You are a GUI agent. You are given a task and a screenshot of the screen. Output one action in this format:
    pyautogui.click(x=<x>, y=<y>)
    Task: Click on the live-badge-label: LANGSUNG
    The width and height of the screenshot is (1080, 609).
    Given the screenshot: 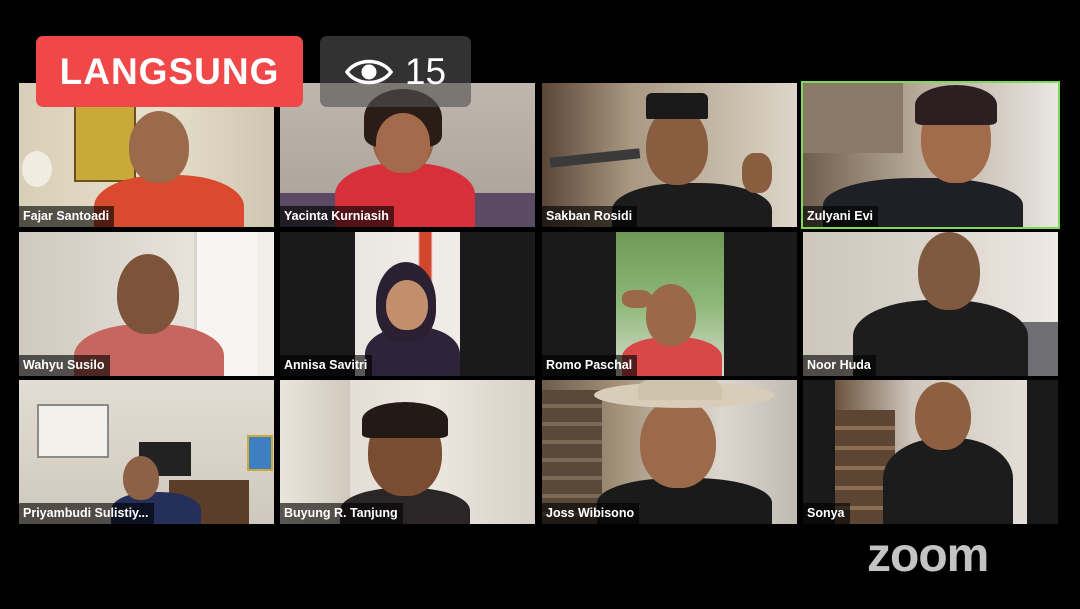 What is the action you would take?
    pyautogui.click(x=169, y=71)
    